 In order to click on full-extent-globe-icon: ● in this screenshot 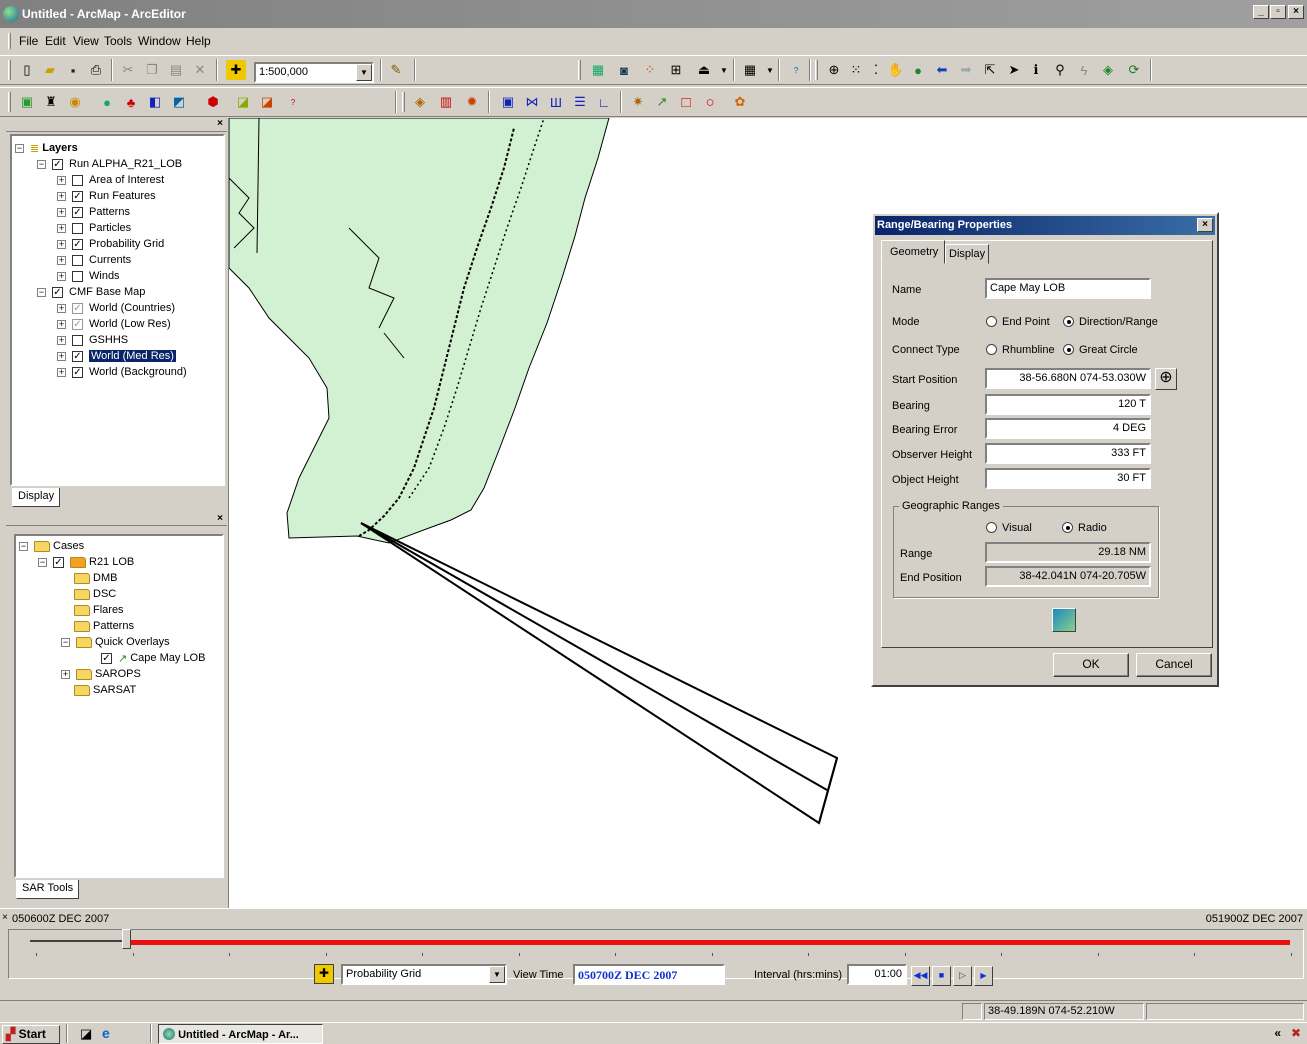, I will do `click(918, 70)`.